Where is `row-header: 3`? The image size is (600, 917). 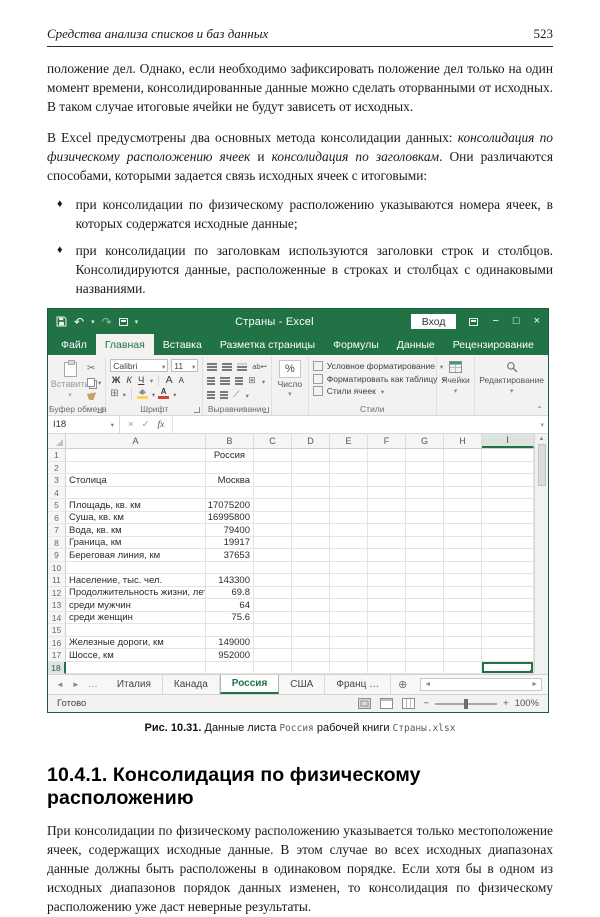
row-header: 3 is located at coordinates (57, 480).